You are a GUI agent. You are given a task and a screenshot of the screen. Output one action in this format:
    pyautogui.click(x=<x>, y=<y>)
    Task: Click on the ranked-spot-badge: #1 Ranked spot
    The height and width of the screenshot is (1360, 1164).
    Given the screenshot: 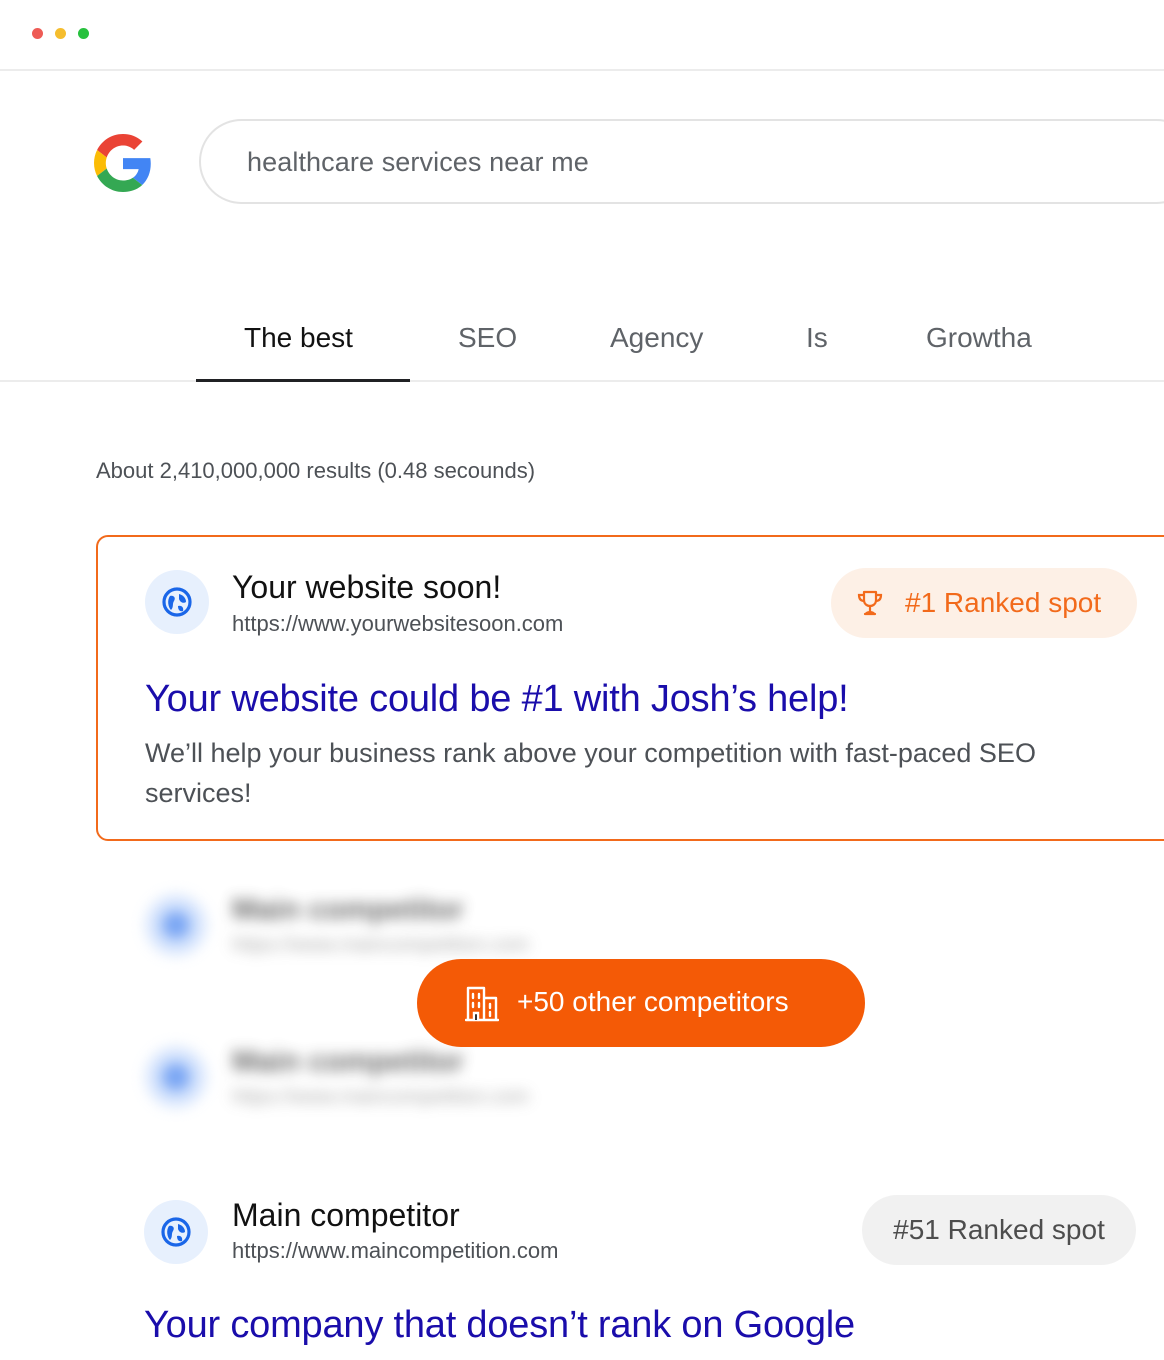 What is the action you would take?
    pyautogui.click(x=984, y=603)
    